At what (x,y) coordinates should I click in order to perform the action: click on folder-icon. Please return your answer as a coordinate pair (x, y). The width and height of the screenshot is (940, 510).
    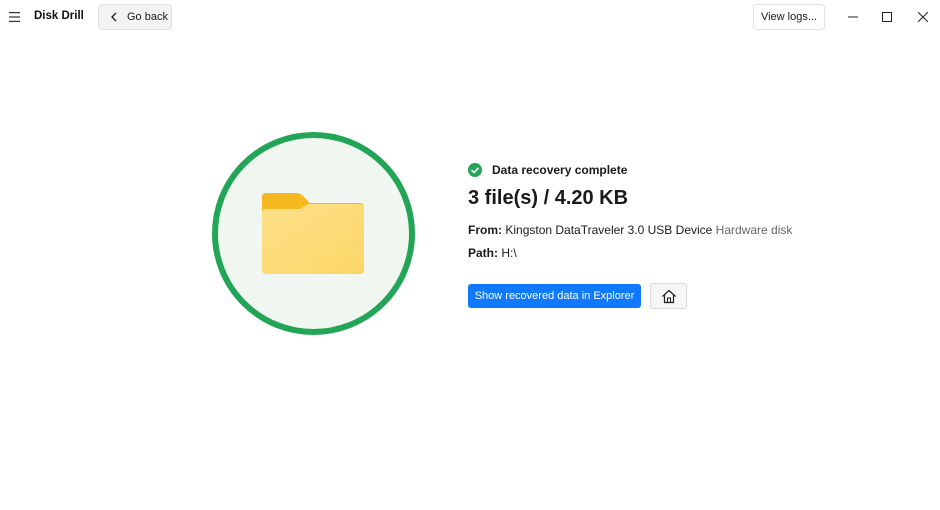
    Looking at the image, I should click on (313, 233).